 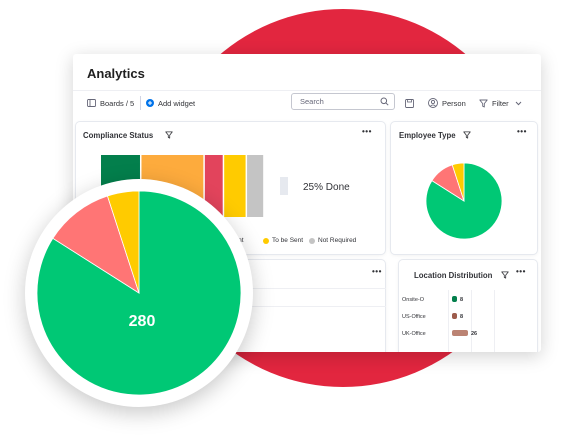 I want to click on page-title: Analytics, so click(x=116, y=73).